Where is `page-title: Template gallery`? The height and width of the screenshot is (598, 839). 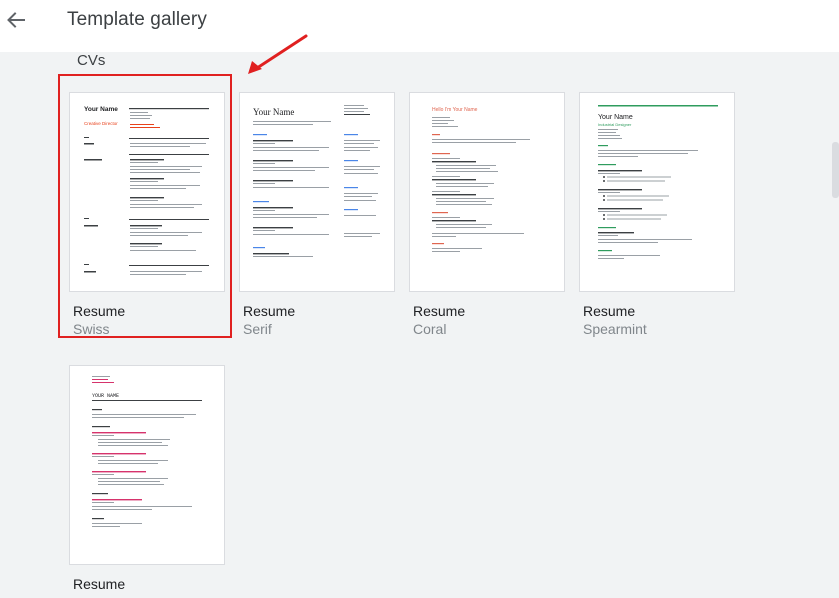
page-title: Template gallery is located at coordinates (137, 19).